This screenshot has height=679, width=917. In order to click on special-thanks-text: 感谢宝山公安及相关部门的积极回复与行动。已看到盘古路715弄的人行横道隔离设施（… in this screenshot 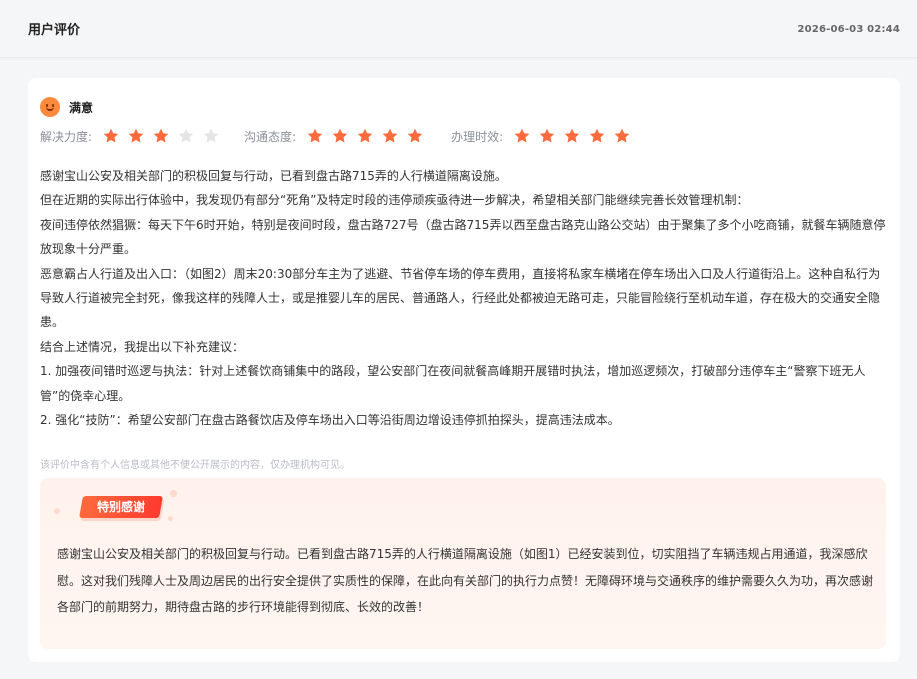, I will do `click(465, 580)`.